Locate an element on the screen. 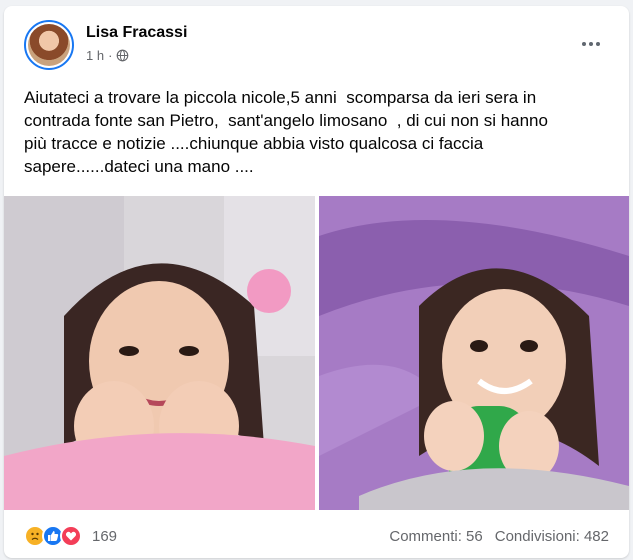 The width and height of the screenshot is (633, 560). love-reaction-icon is located at coordinates (71, 536).